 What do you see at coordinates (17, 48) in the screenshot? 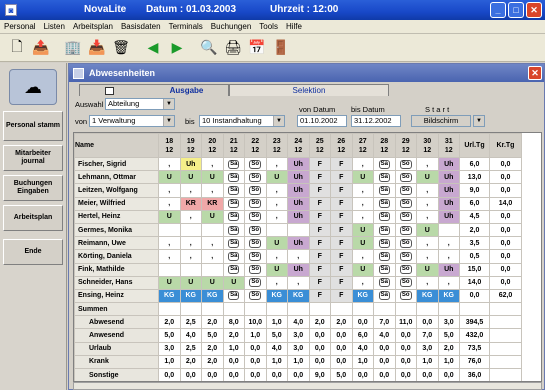
I see `new-document-icon: 🗋` at bounding box center [17, 48].